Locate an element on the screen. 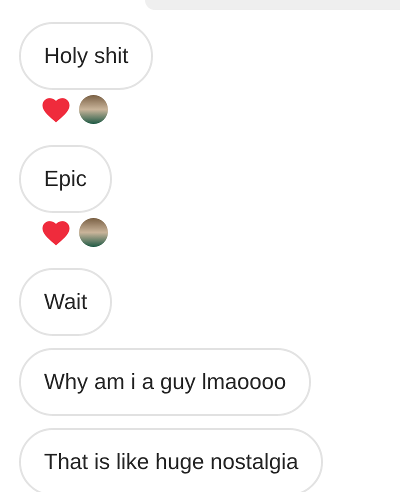 Image resolution: width=400 pixels, height=492 pixels. message-bubble: That is like huge nostalgia is located at coordinates (171, 460).